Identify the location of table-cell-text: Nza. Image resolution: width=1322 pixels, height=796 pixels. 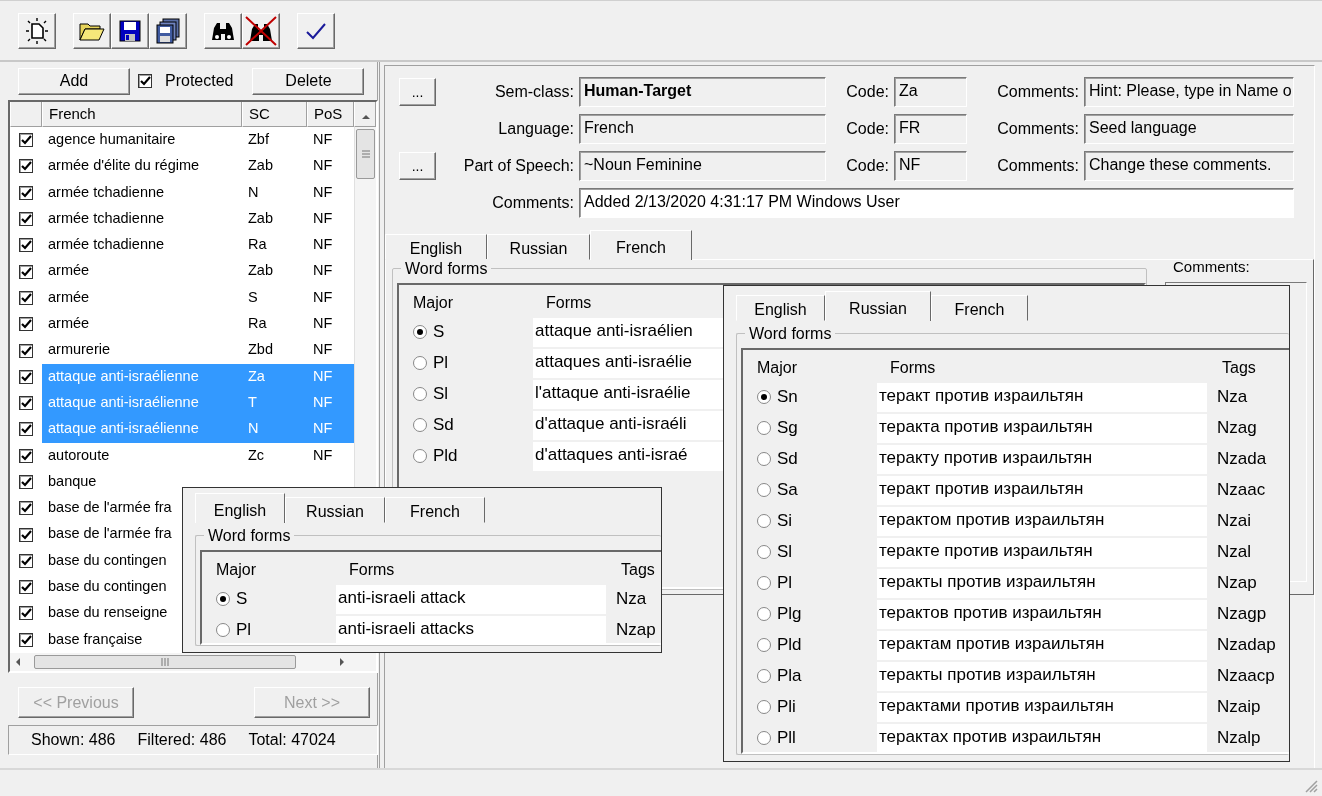
(631, 599).